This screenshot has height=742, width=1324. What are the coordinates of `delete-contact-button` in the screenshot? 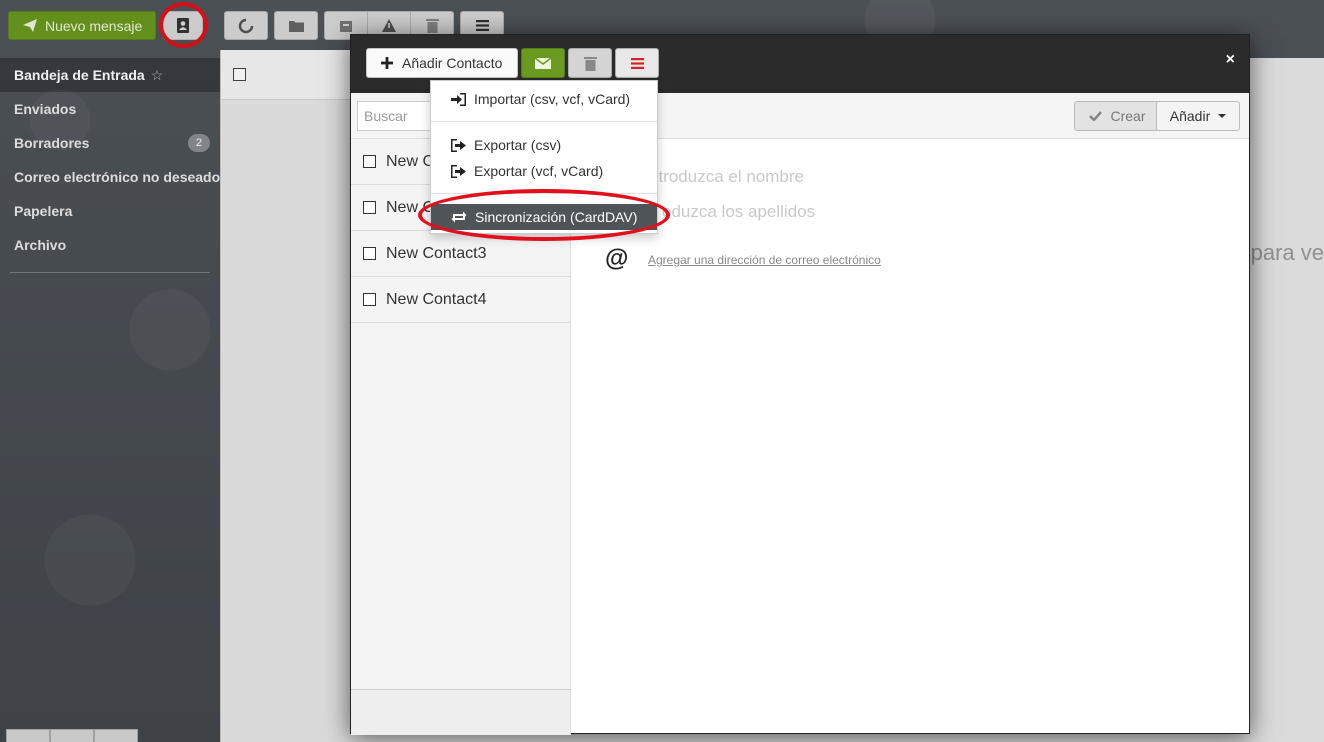 It's located at (590, 63).